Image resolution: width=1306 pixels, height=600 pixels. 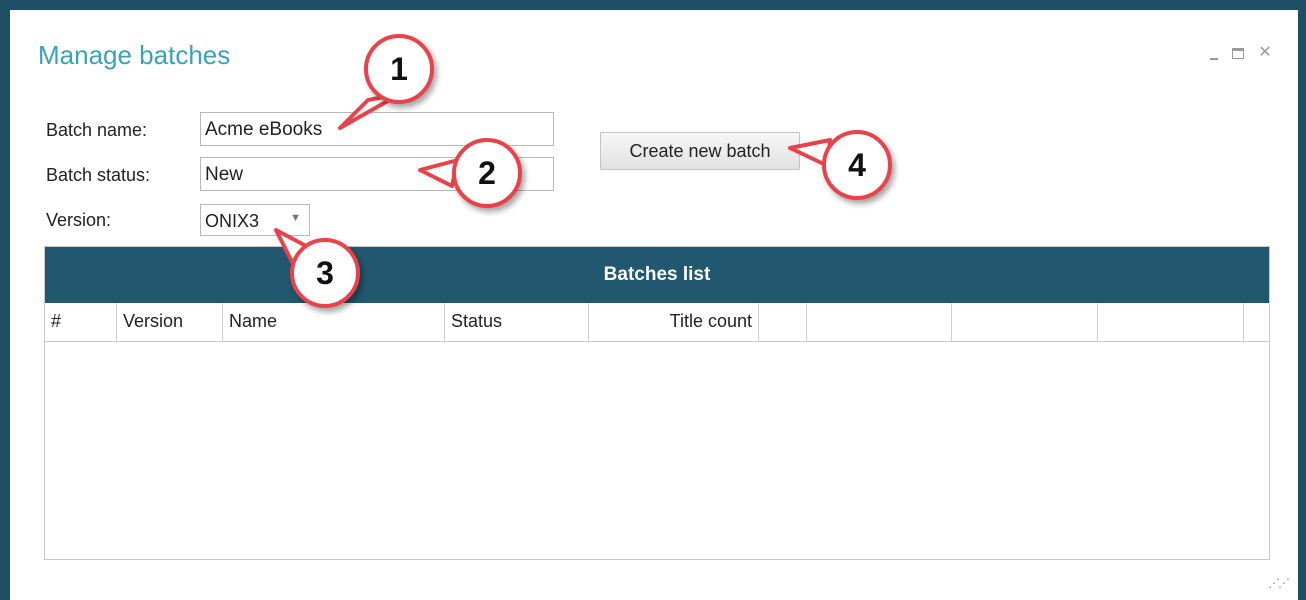 I want to click on callout-1: 1, so click(x=399, y=69).